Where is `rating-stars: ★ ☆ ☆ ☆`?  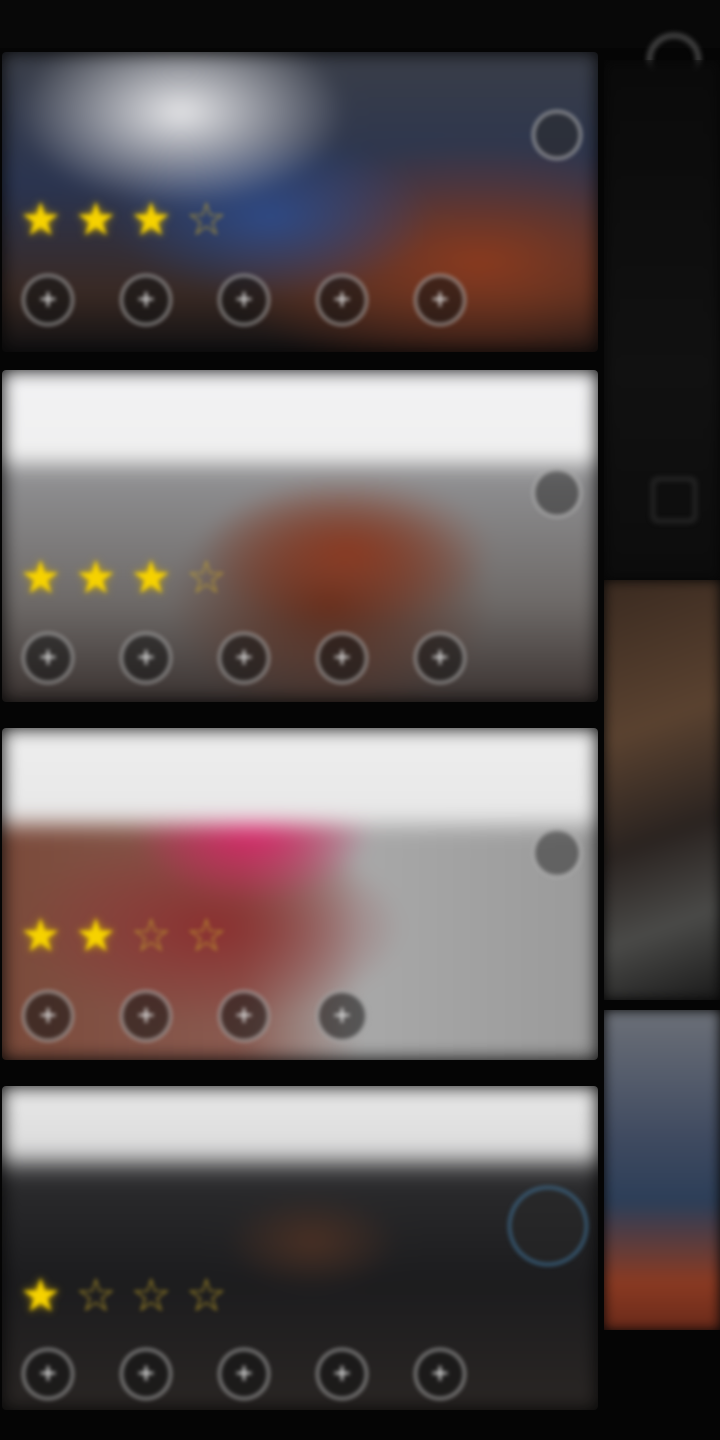
rating-stars: ★ ☆ ☆ ☆ is located at coordinates (123, 1295).